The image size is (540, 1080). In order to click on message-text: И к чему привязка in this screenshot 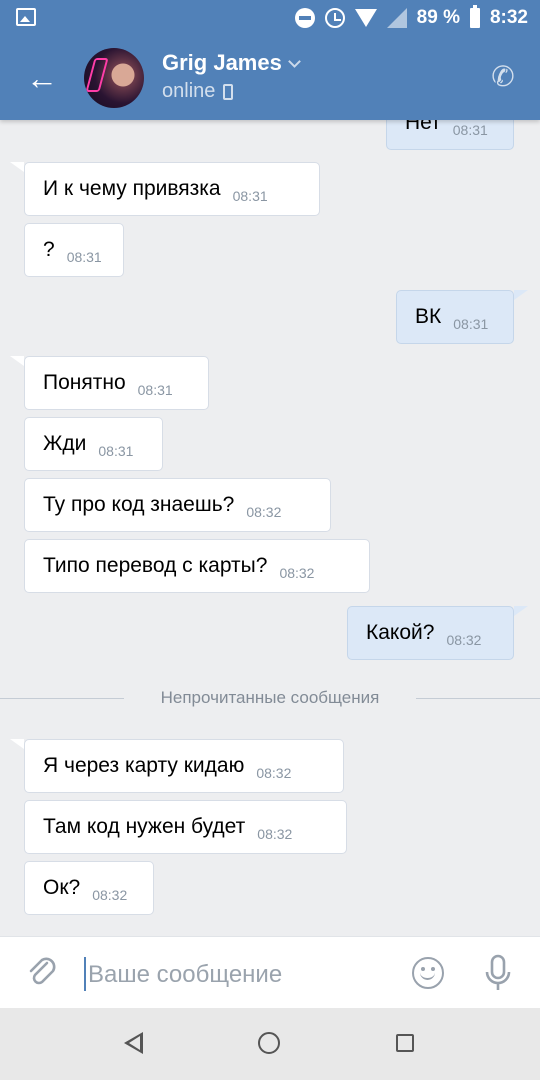, I will do `click(132, 188)`.